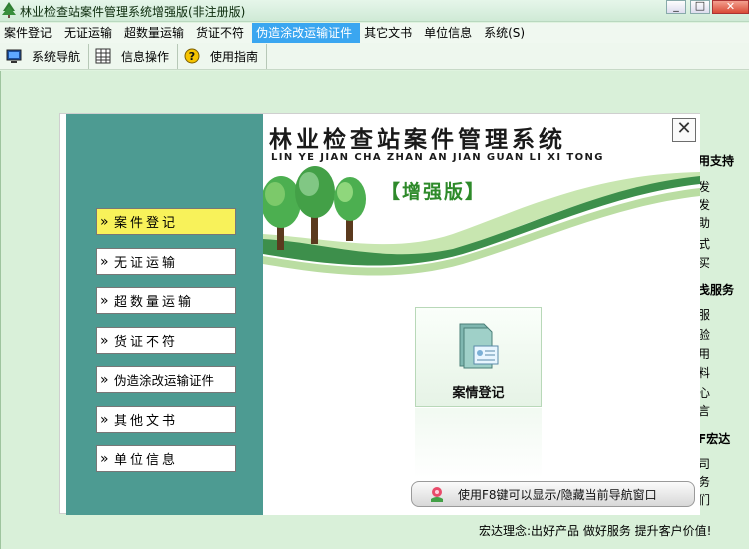 This screenshot has width=749, height=549. I want to click on maximize-button: □, so click(700, 7).